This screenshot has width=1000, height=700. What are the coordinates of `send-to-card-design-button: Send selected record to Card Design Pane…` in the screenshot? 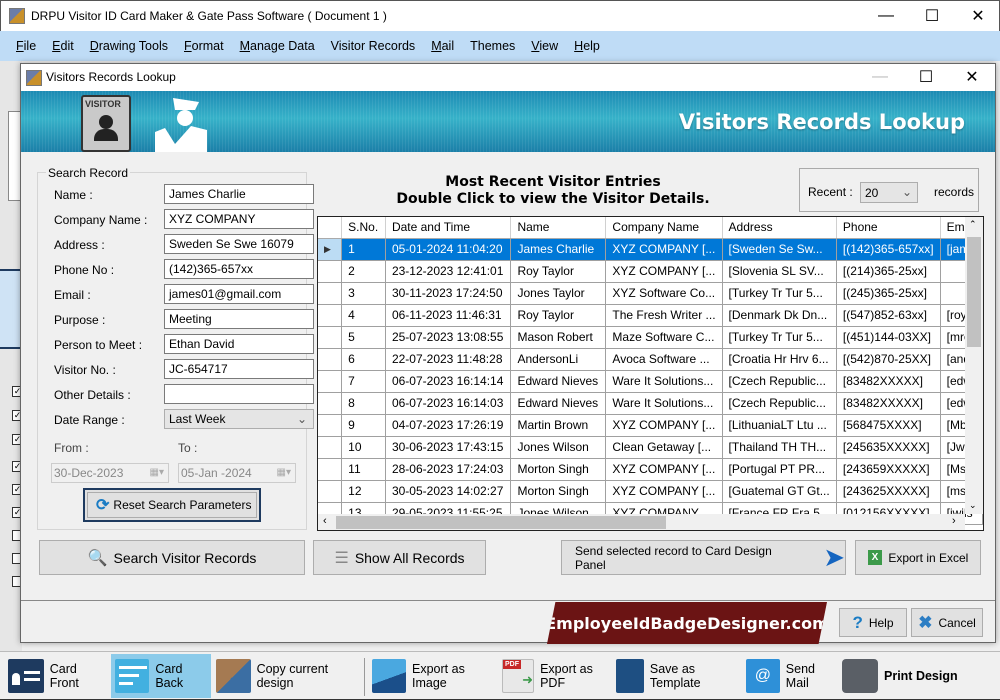 It's located at (703, 557).